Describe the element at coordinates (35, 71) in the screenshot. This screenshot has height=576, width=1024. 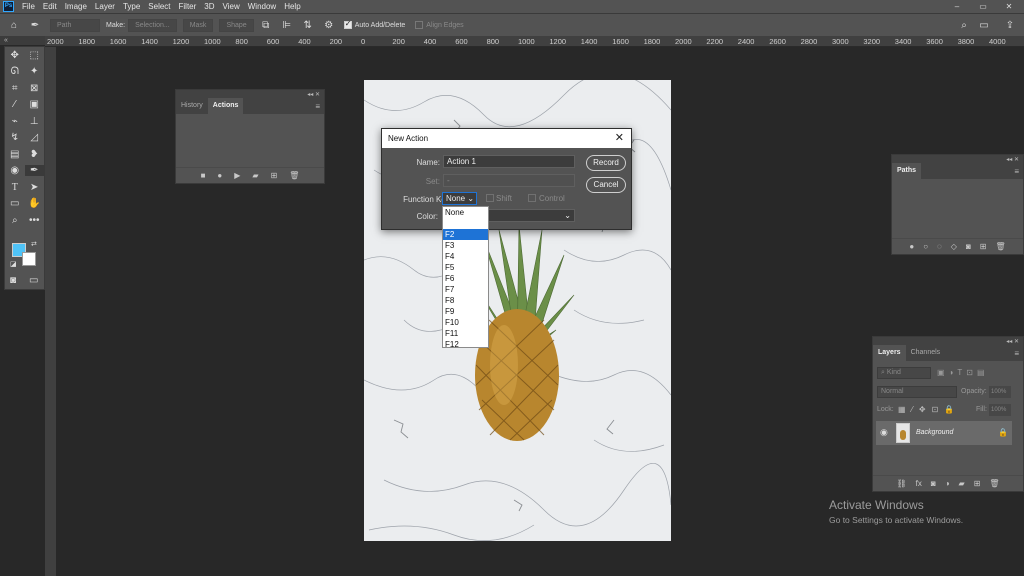
I see `magic-wand-icon: ✦` at that location.